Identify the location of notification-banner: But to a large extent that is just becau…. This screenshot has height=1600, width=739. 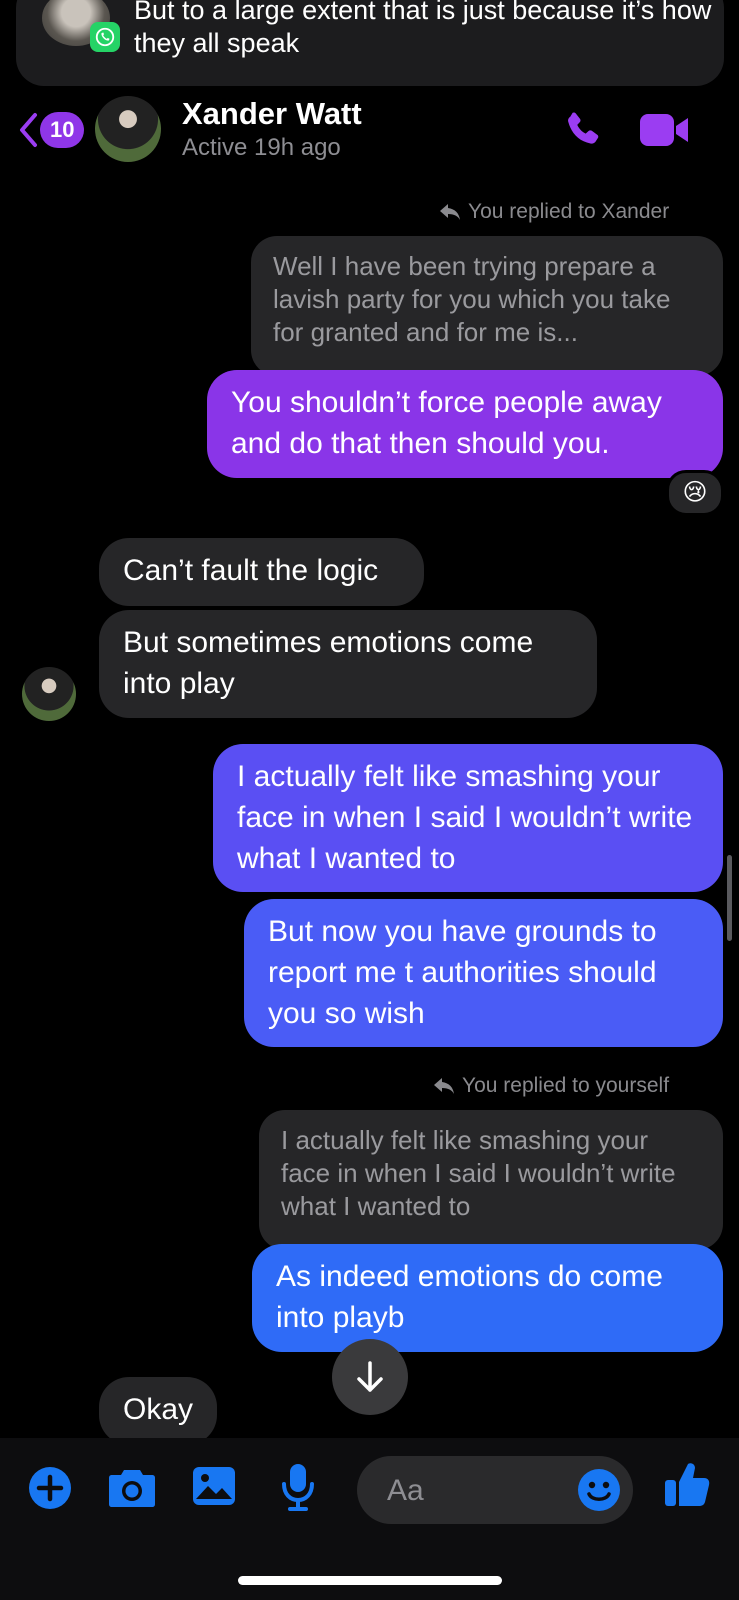
(370, 43).